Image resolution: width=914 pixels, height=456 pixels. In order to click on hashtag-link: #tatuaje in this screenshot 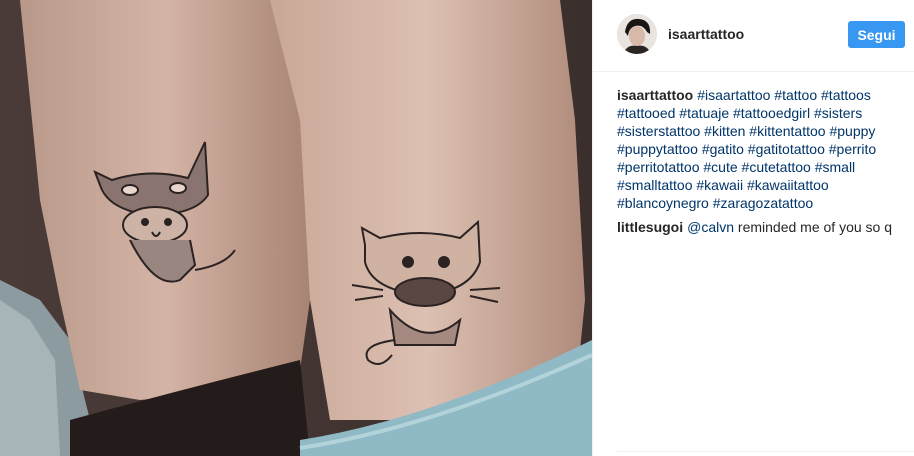, I will do `click(704, 113)`.